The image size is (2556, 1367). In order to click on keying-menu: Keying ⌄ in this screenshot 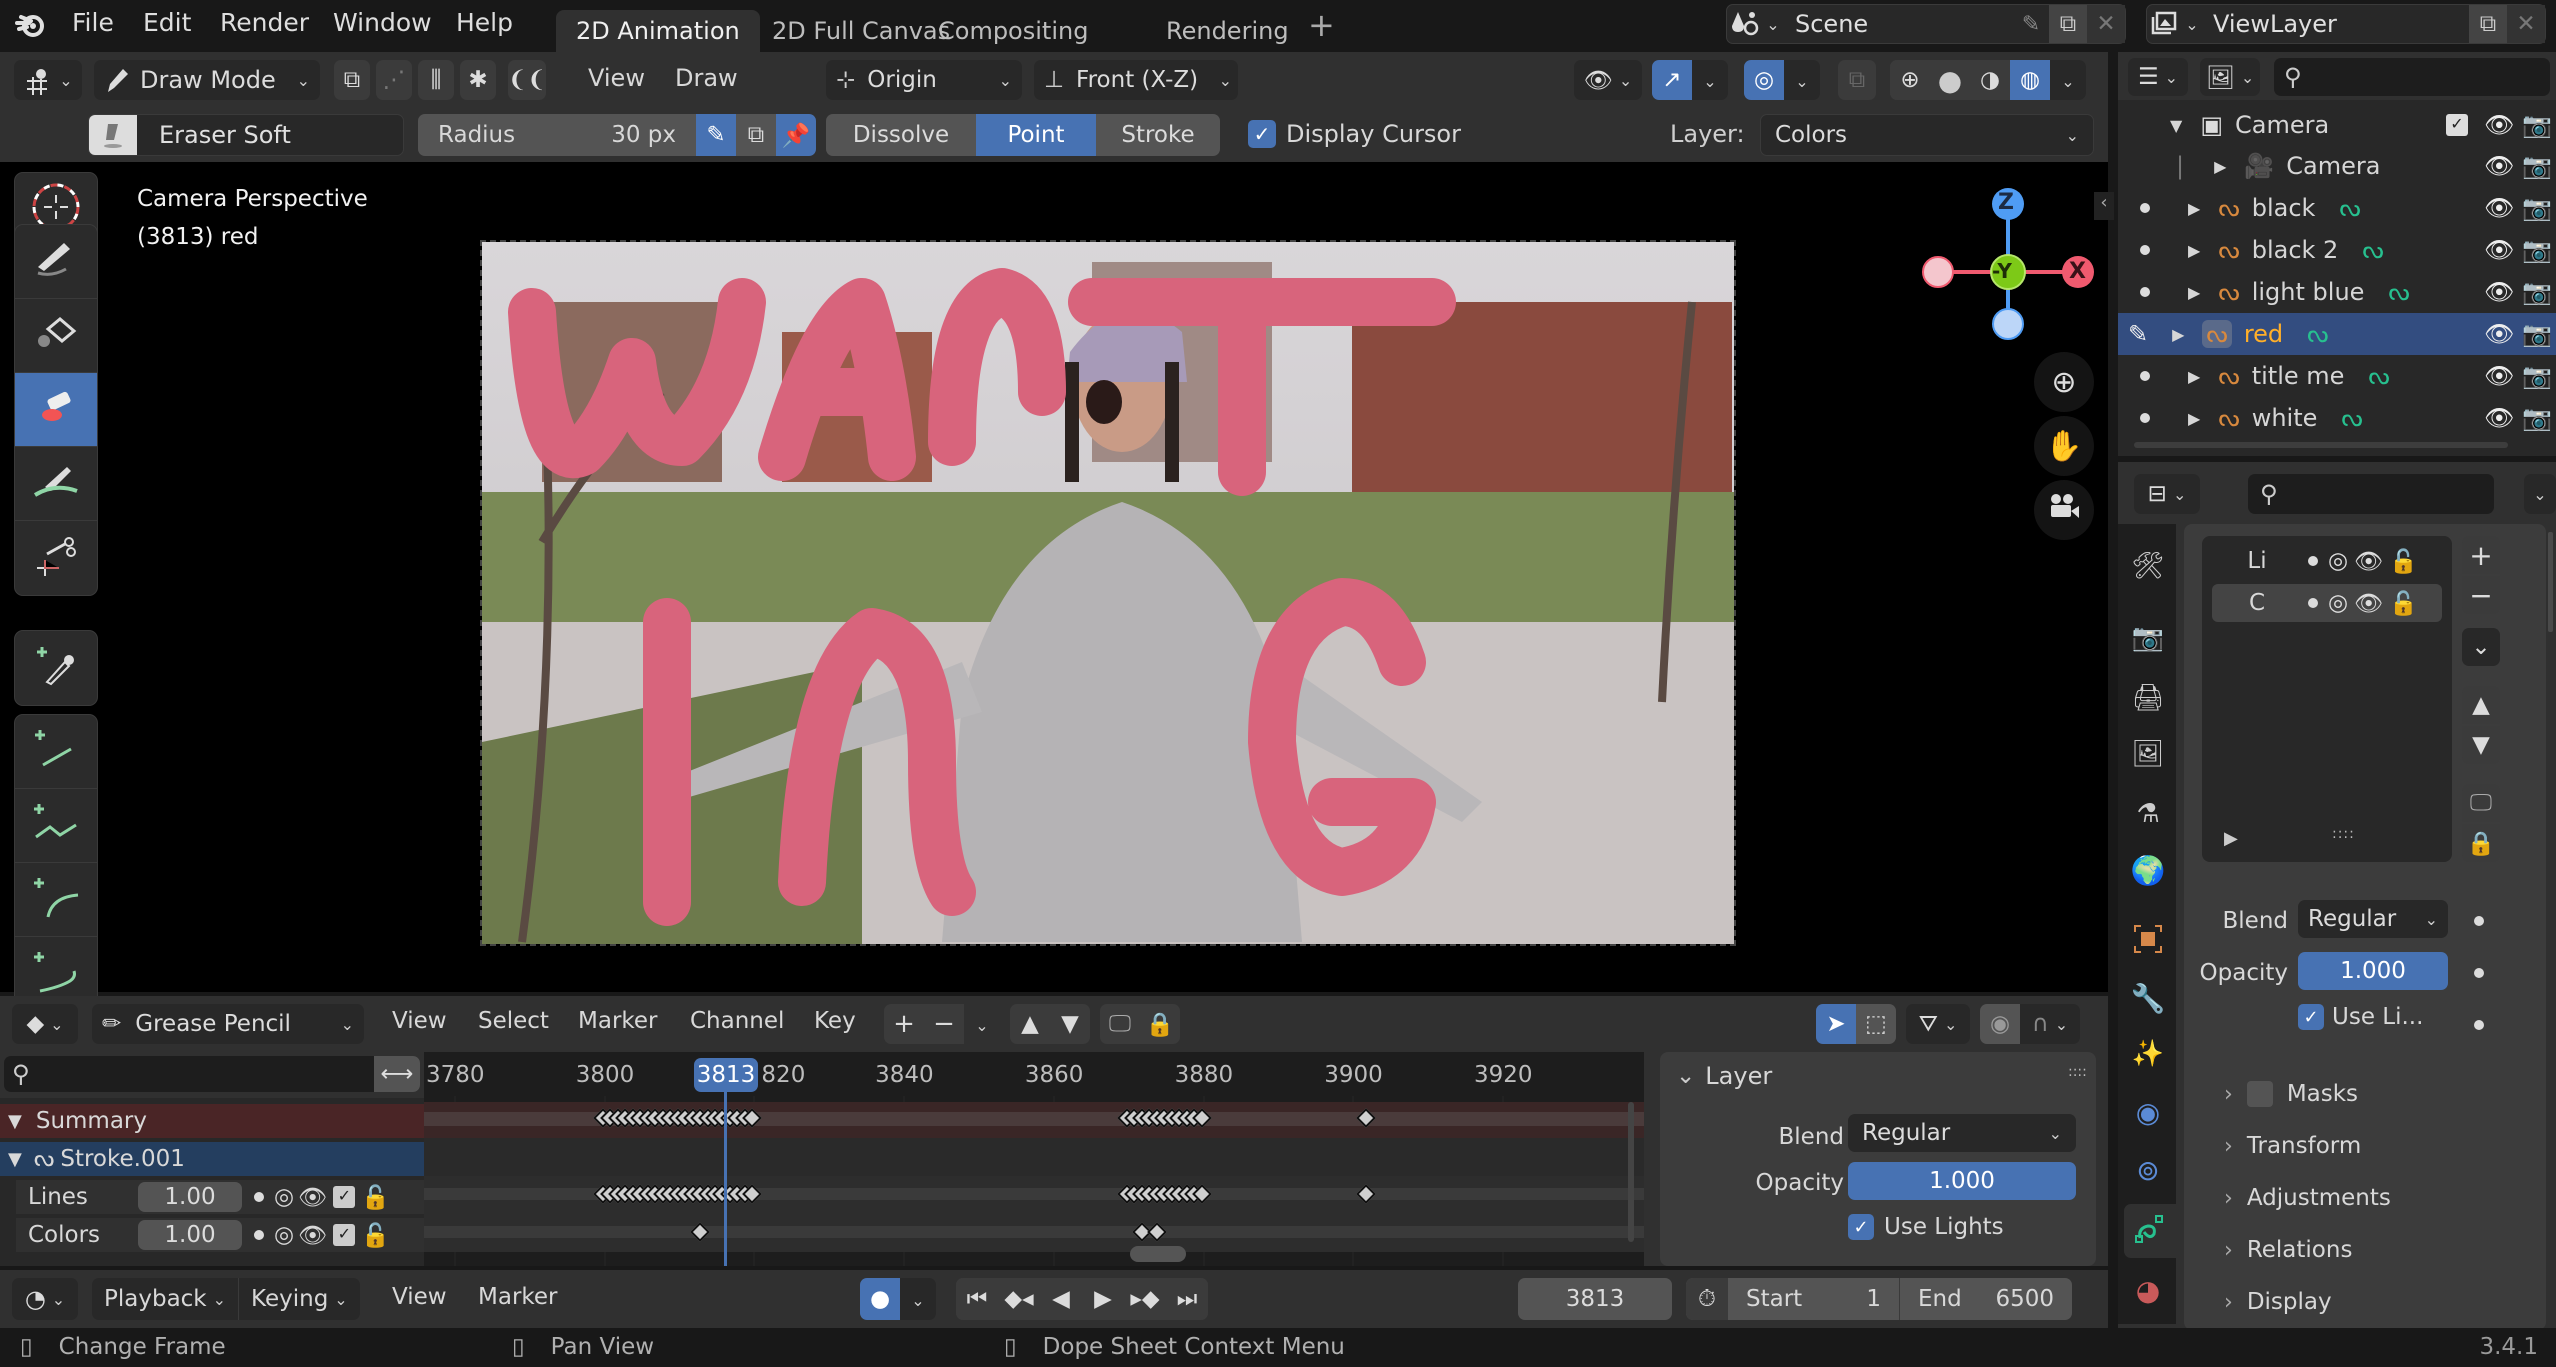, I will do `click(299, 1299)`.